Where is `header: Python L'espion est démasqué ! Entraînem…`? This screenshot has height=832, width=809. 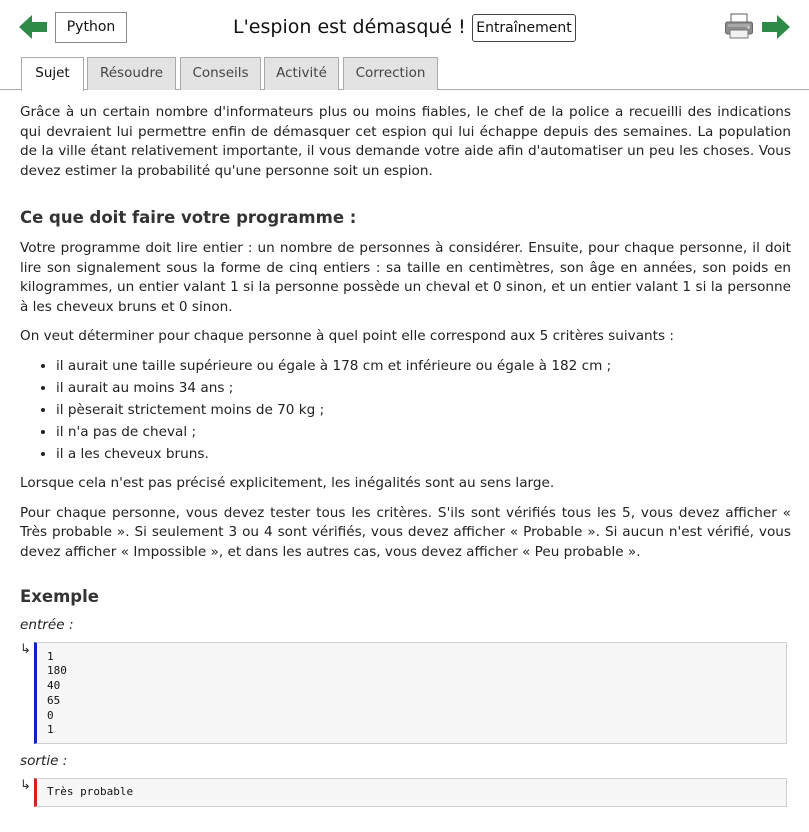 header: Python L'espion est démasqué ! Entraînem… is located at coordinates (404, 28).